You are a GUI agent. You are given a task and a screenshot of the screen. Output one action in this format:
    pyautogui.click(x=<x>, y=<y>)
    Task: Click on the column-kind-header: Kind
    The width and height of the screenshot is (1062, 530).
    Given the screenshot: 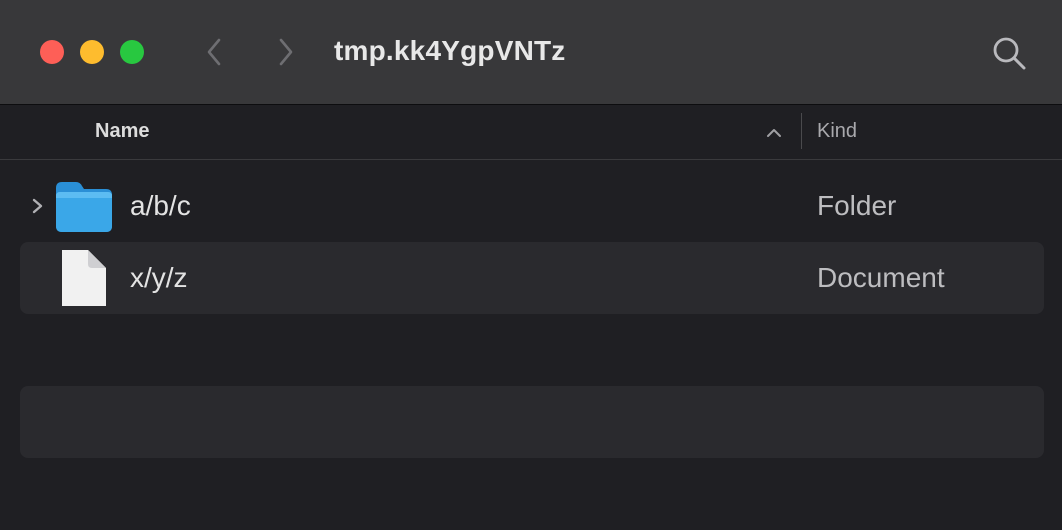 What is the action you would take?
    pyautogui.click(x=837, y=131)
    